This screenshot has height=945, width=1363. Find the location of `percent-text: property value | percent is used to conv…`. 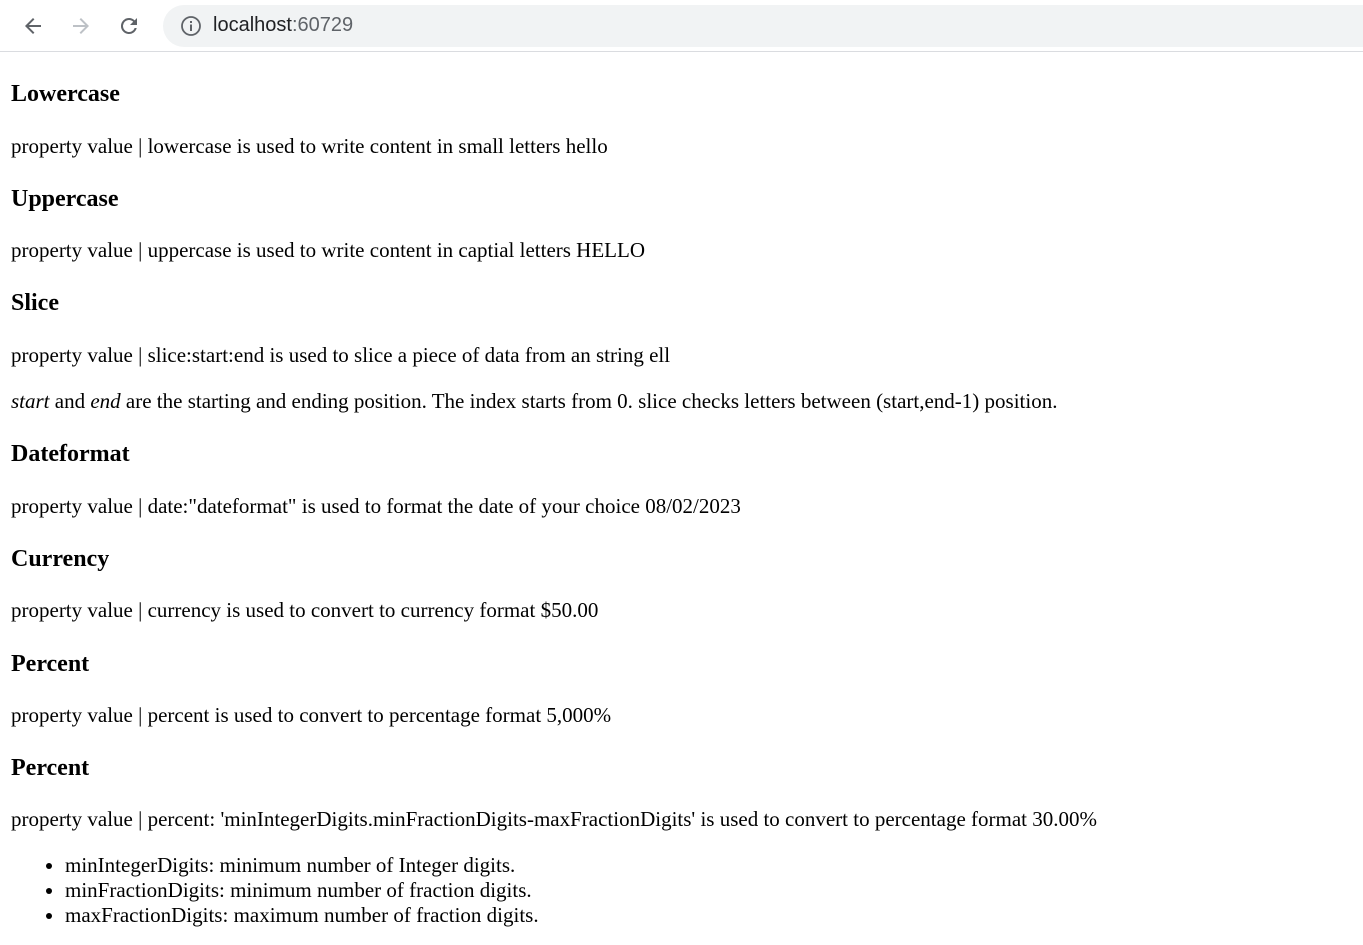

percent-text: property value | percent is used to conv… is located at coordinates (311, 715).